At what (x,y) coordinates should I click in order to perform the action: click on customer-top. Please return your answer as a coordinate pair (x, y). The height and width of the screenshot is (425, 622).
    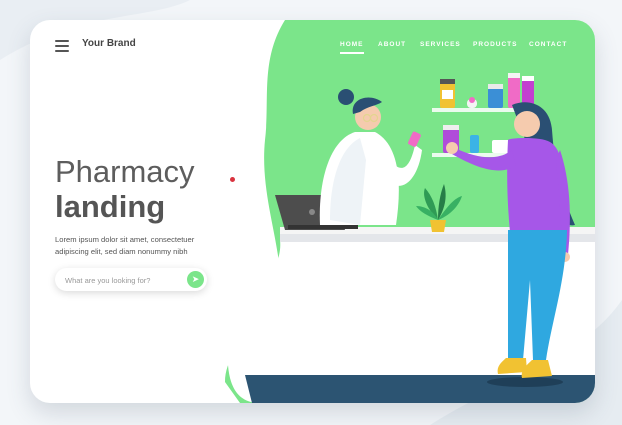
    Looking at the image, I should click on (537, 185).